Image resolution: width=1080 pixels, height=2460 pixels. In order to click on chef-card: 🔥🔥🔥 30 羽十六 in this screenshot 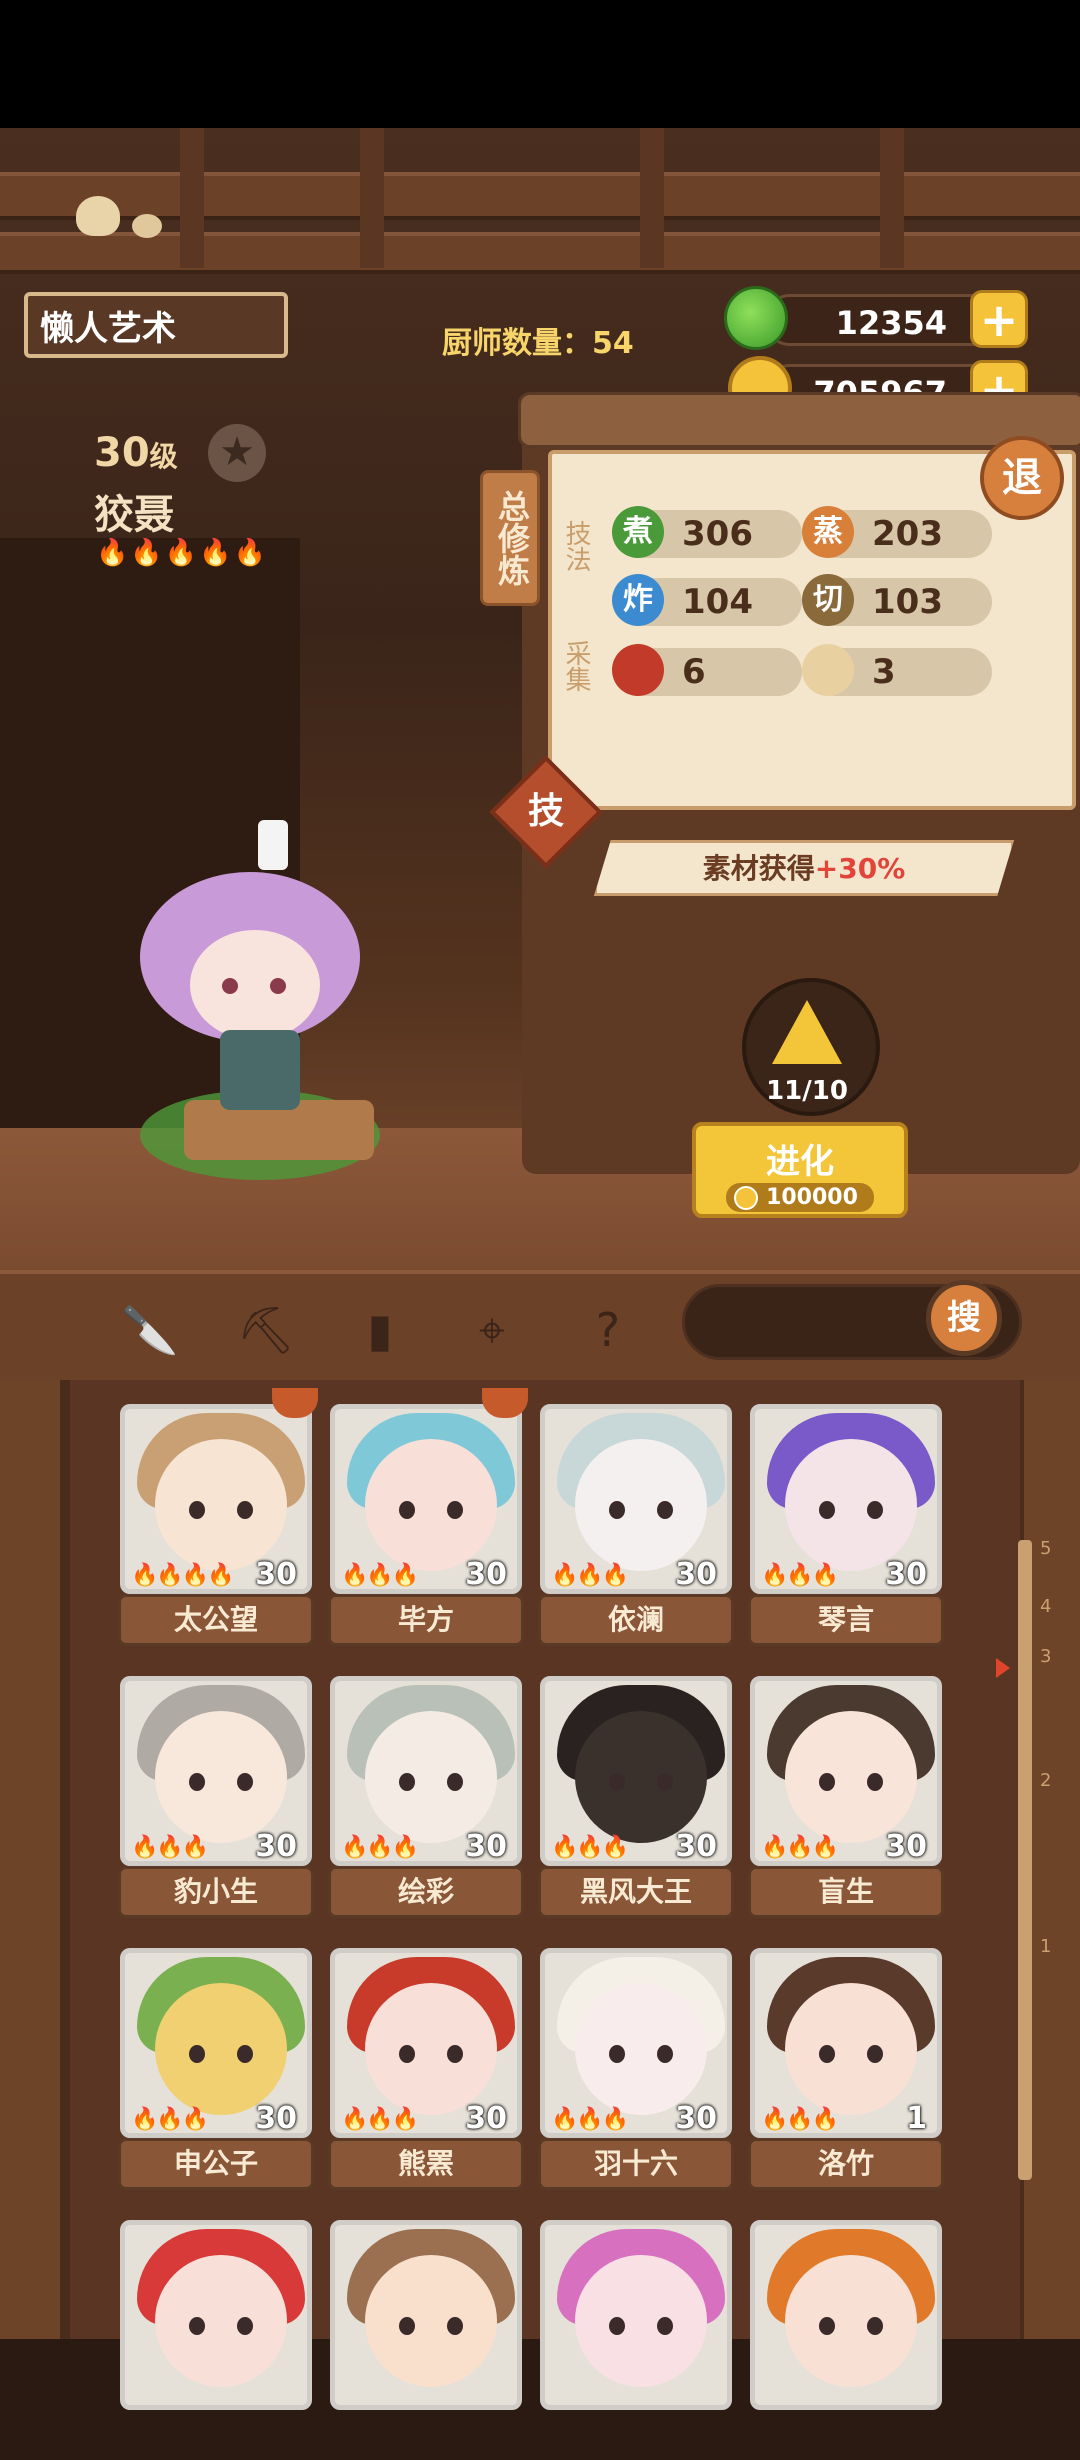, I will do `click(636, 2069)`.